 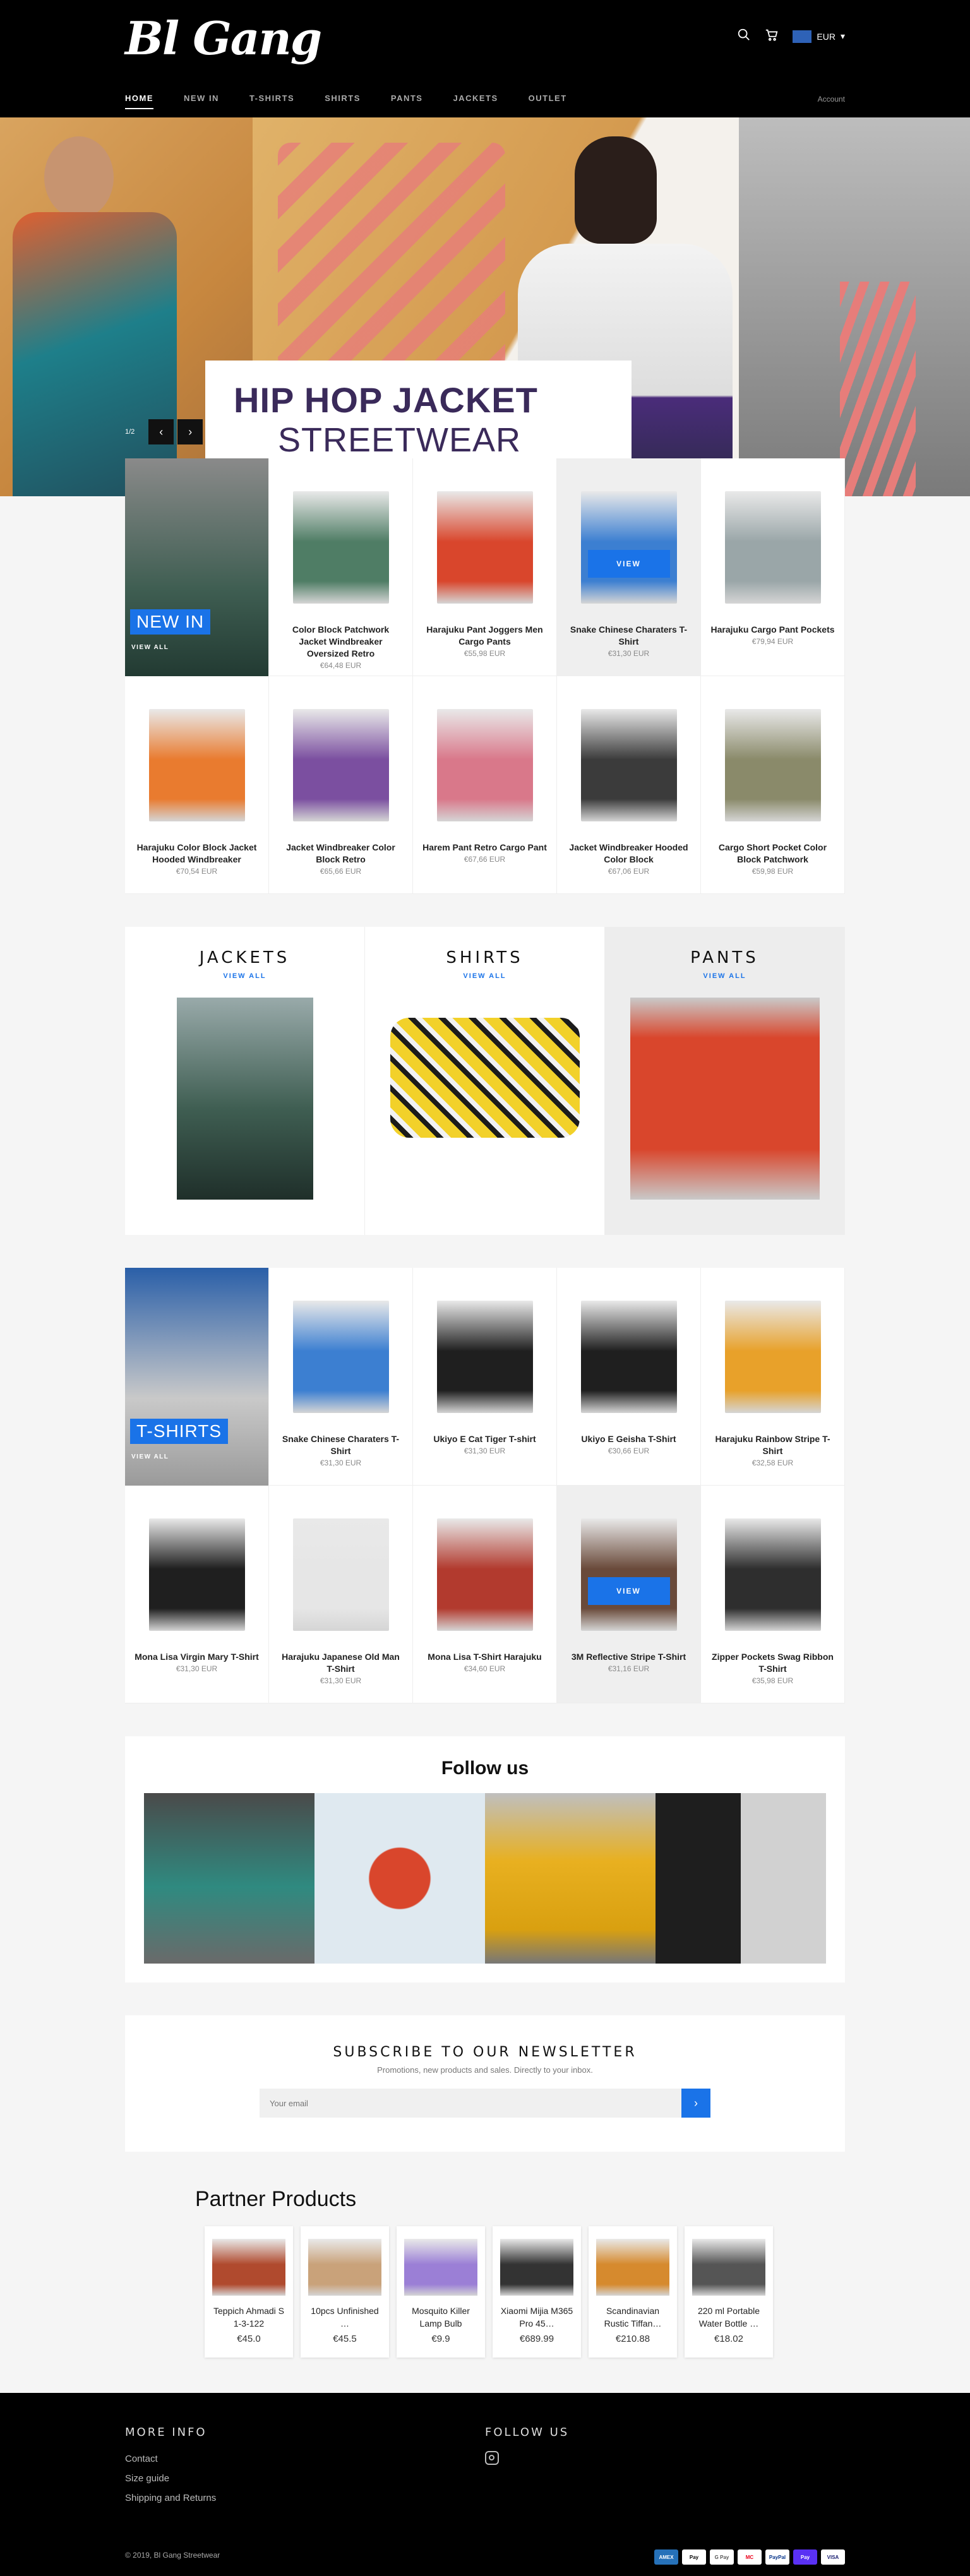 What do you see at coordinates (484, 635) in the screenshot?
I see `product-name: Harajuku Pant Joggers Men Cargo Pants` at bounding box center [484, 635].